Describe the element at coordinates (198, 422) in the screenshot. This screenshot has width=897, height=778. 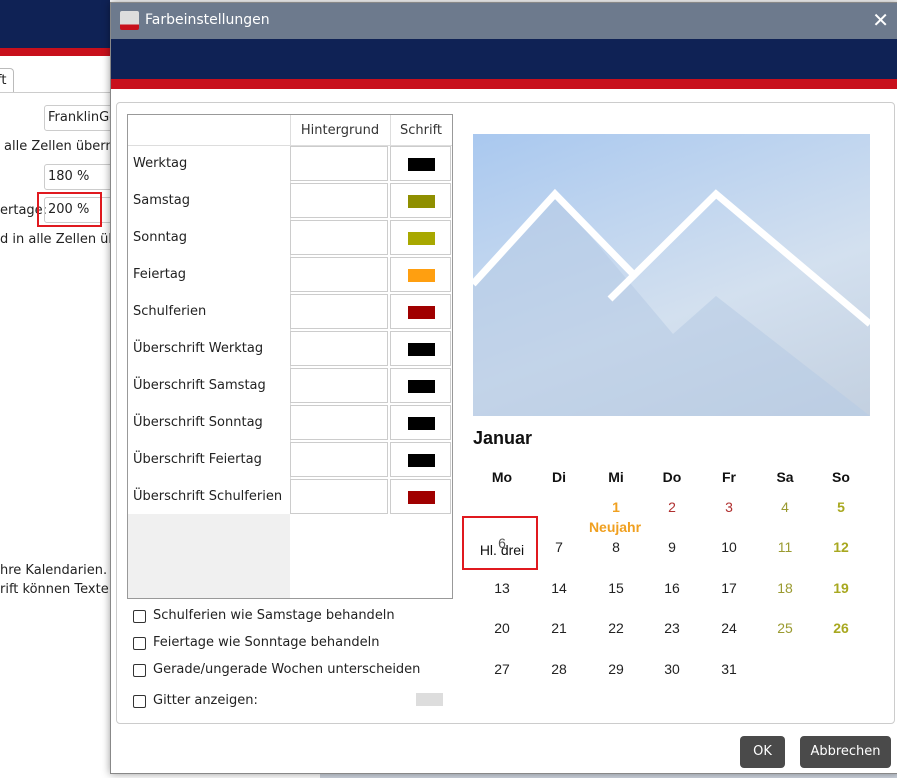
I see `row-label: Überschrift Sonntag` at that location.